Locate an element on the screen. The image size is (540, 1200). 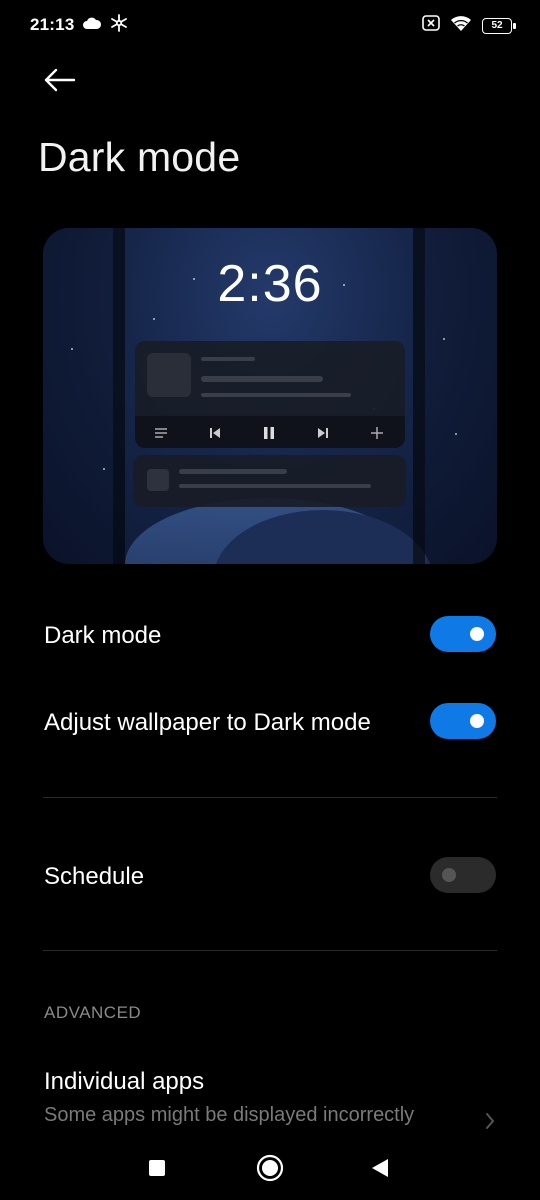
back-nav-button is located at coordinates (380, 1170).